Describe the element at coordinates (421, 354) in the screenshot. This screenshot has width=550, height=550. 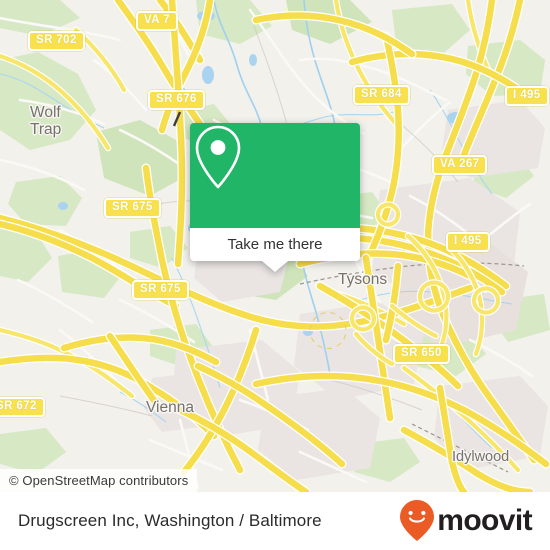
I see `road-shield-sr-650: SR 650` at that location.